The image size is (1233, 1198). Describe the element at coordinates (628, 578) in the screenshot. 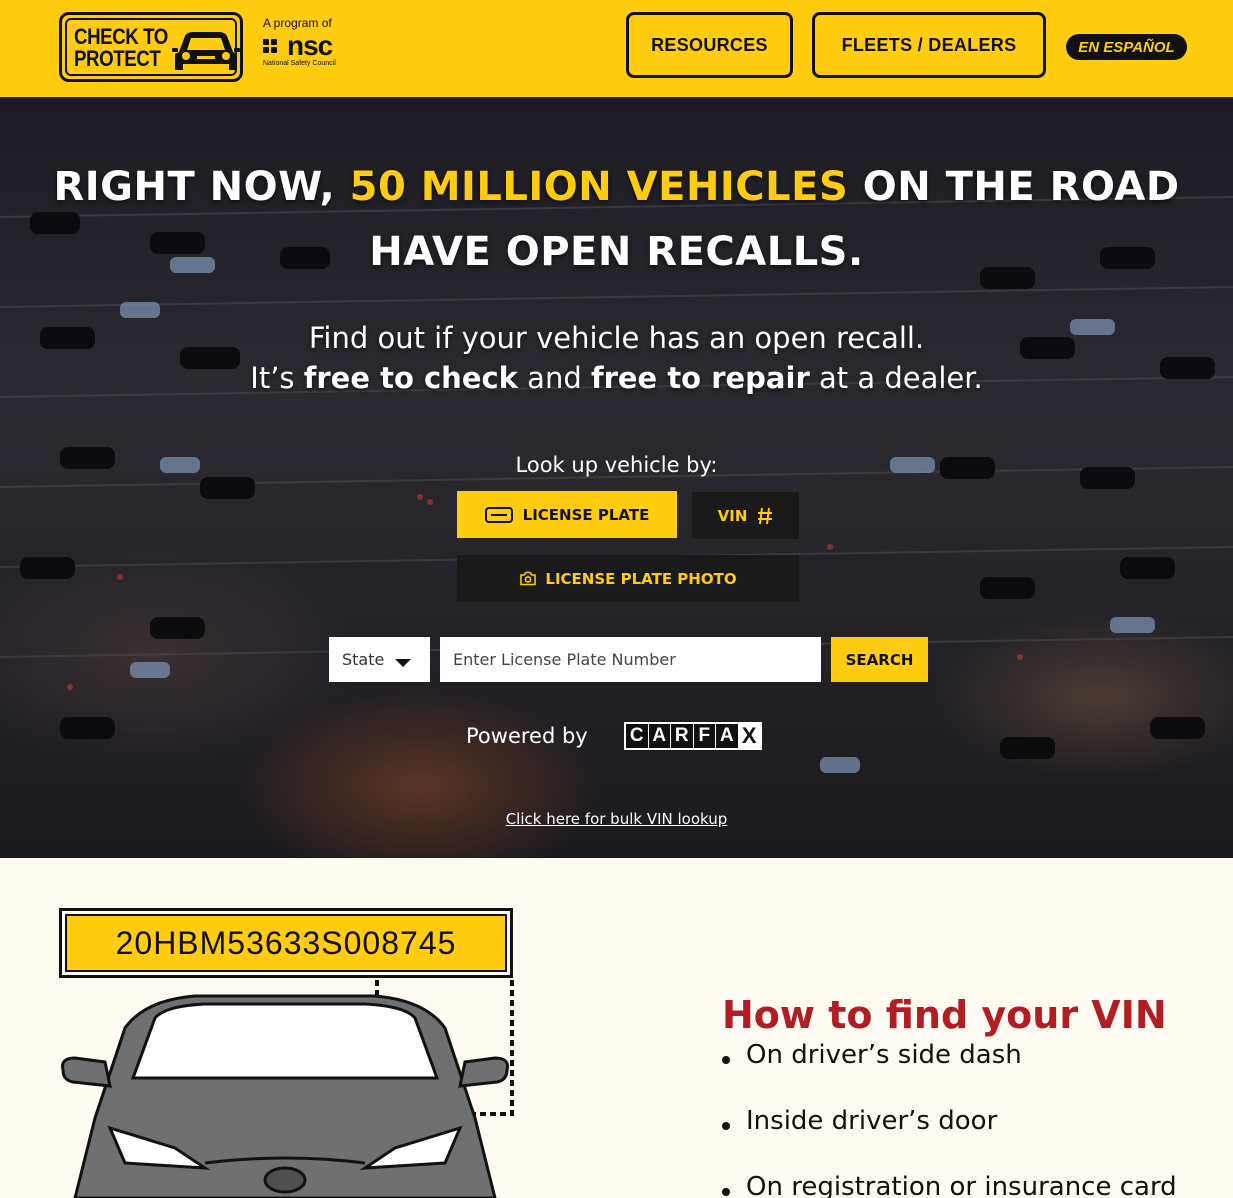

I see `tab-license-plate-photo: LICENSE PLATE PHOTO` at that location.